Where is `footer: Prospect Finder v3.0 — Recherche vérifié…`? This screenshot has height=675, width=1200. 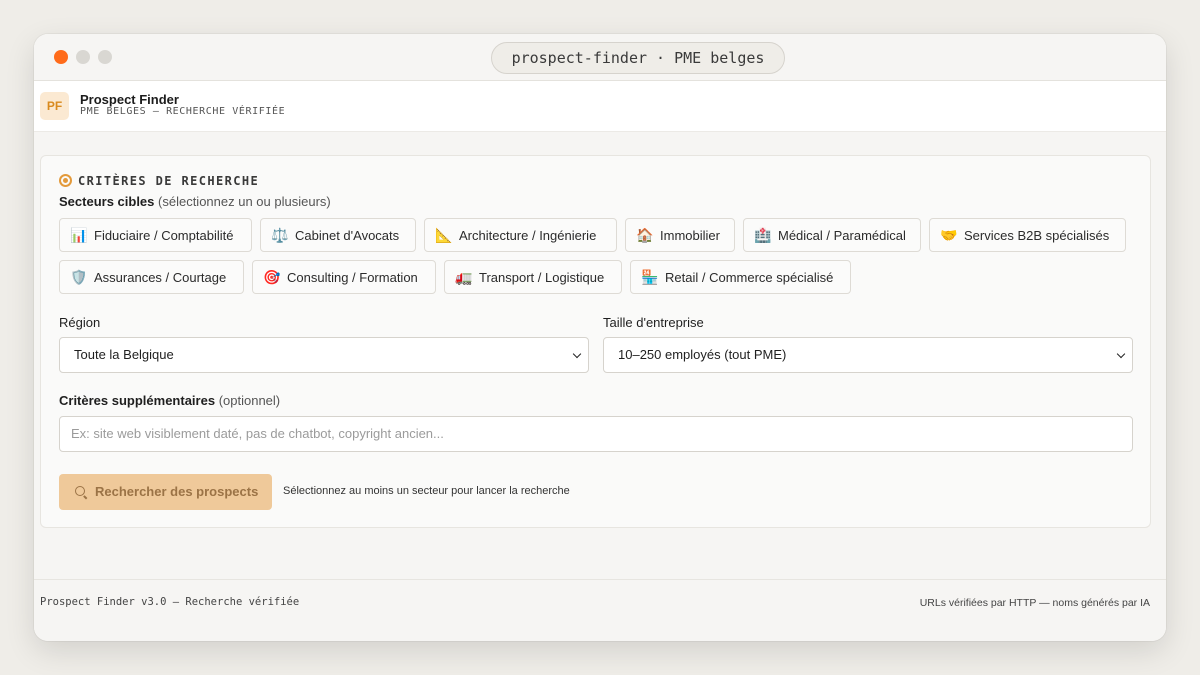
footer: Prospect Finder v3.0 — Recherche vérifié… is located at coordinates (600, 610).